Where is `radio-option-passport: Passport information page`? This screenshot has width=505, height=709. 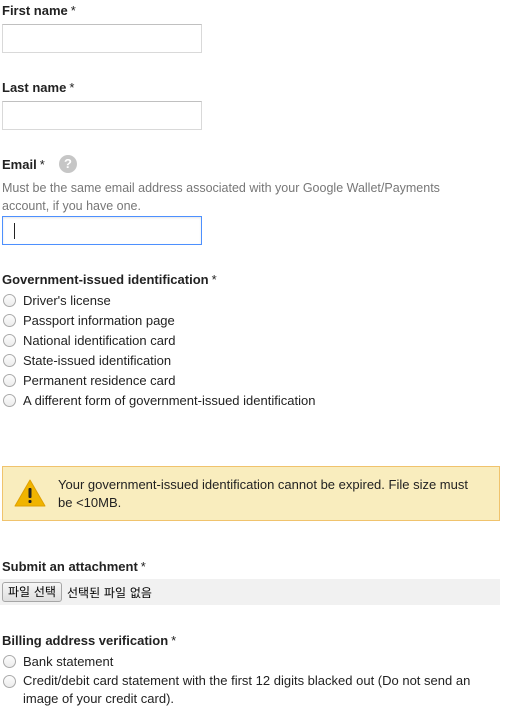
radio-option-passport: Passport information page is located at coordinates (159, 320).